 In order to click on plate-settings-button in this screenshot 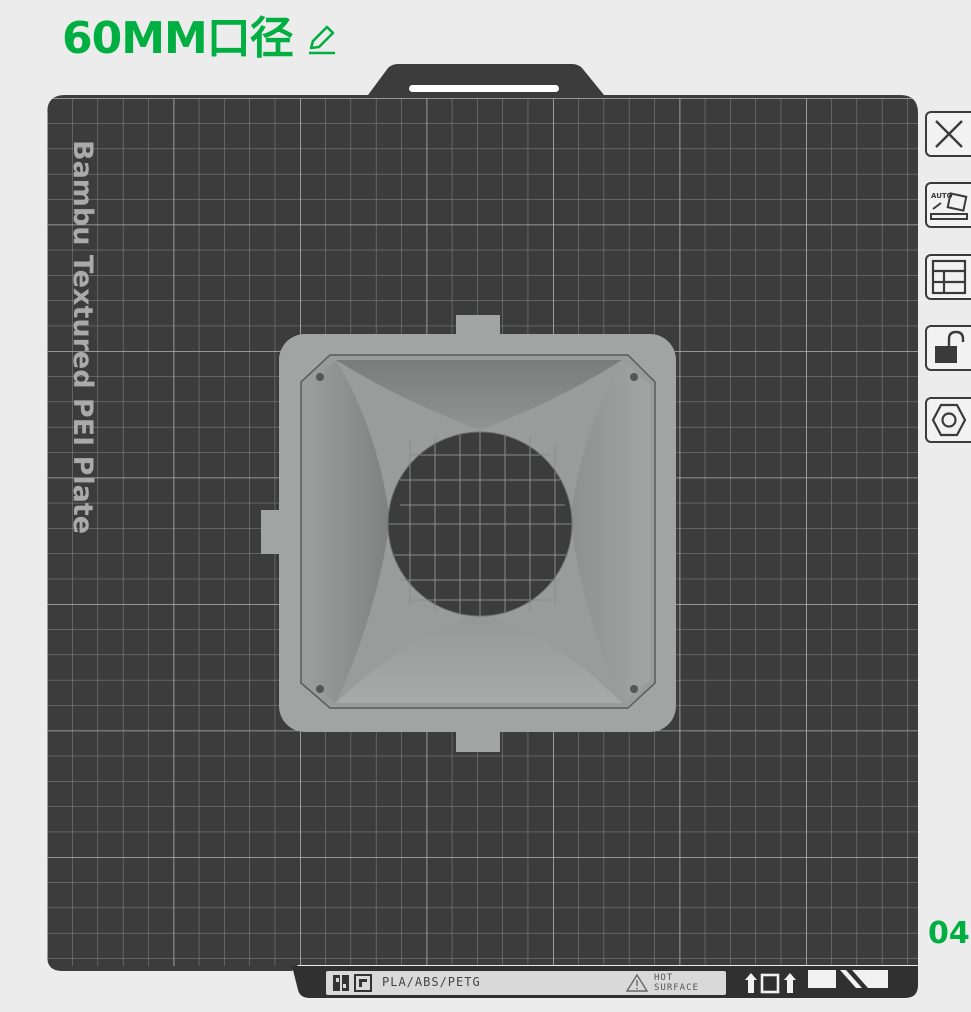, I will do `click(948, 420)`.